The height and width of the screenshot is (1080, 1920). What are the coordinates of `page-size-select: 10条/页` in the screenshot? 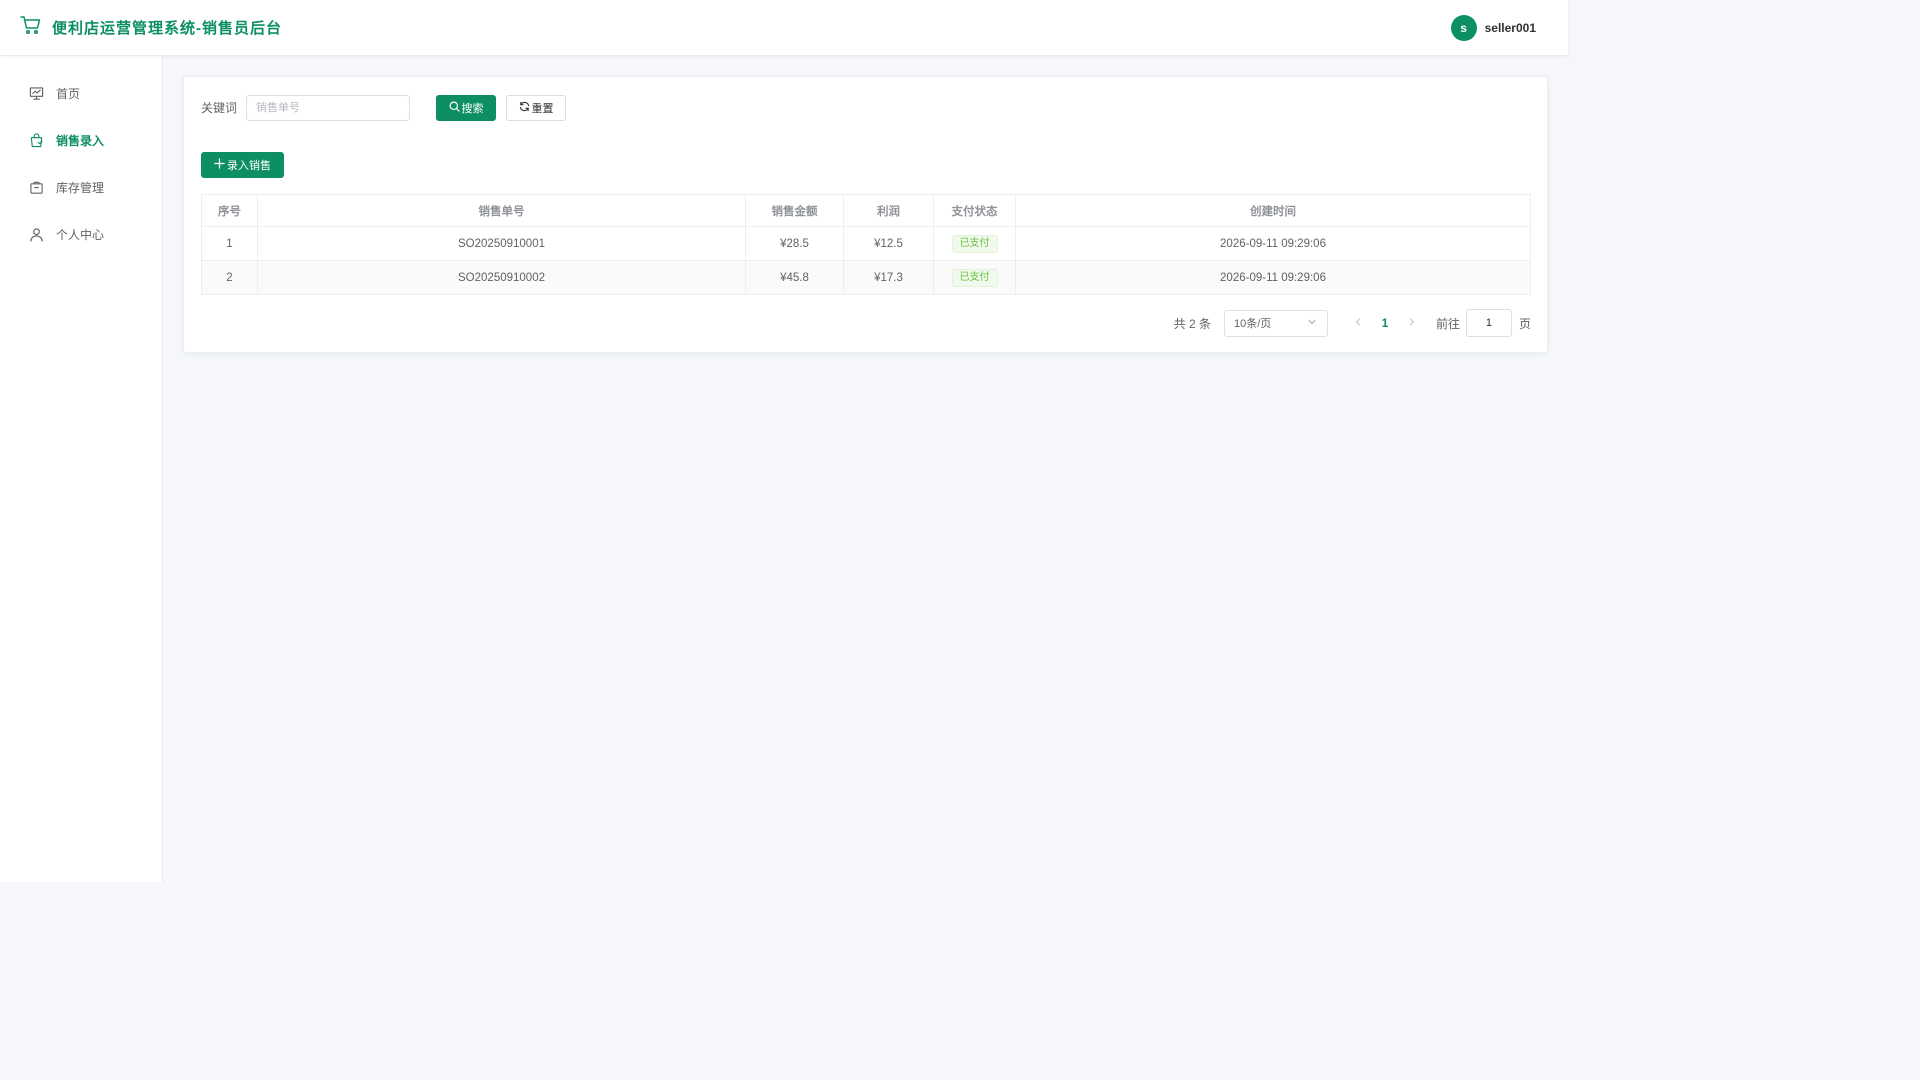 It's located at (1275, 323).